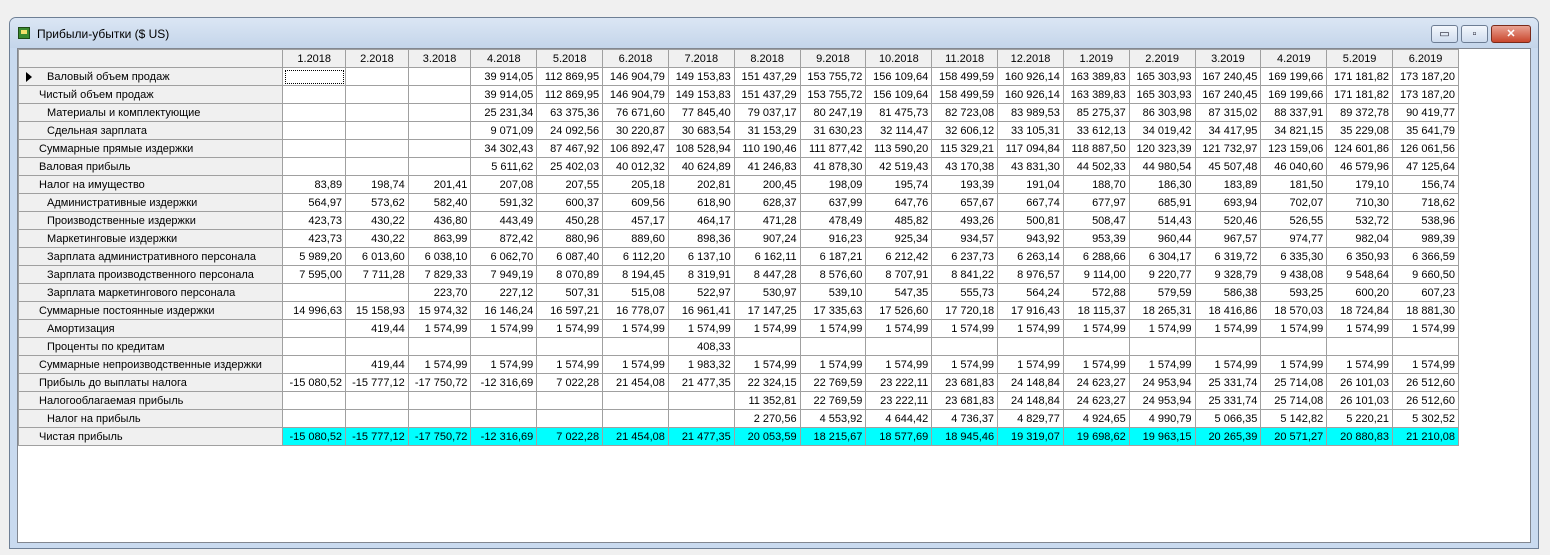 Image resolution: width=1550 pixels, height=555 pixels. What do you see at coordinates (1294, 418) in the screenshot?
I see `grid-cell: 5 142,82` at bounding box center [1294, 418].